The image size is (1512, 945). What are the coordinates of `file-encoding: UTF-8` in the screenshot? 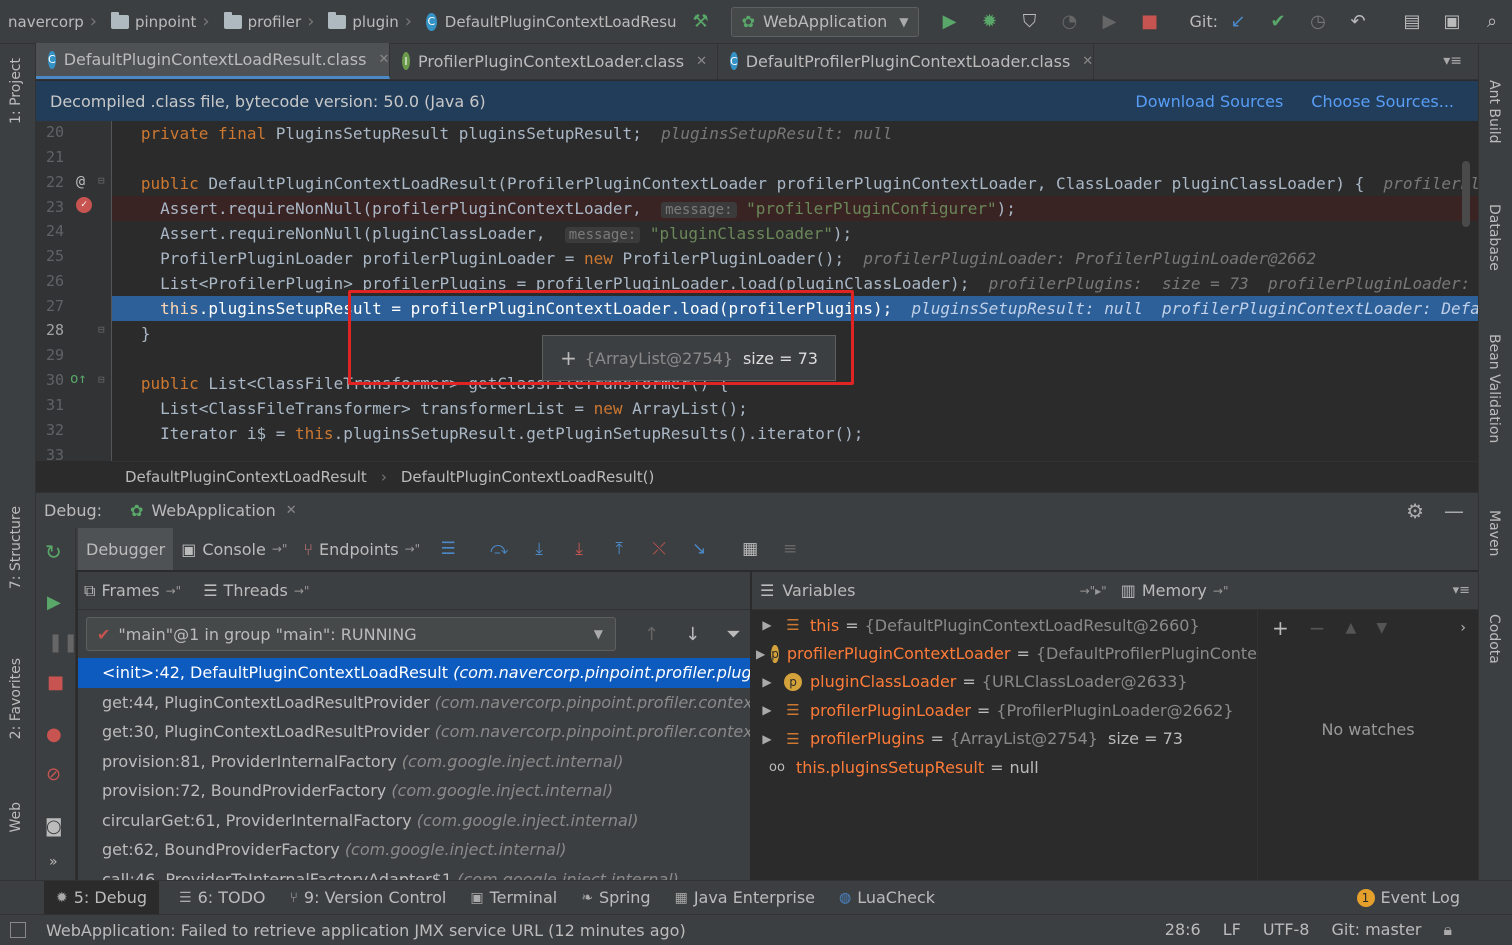 It's located at (1286, 930).